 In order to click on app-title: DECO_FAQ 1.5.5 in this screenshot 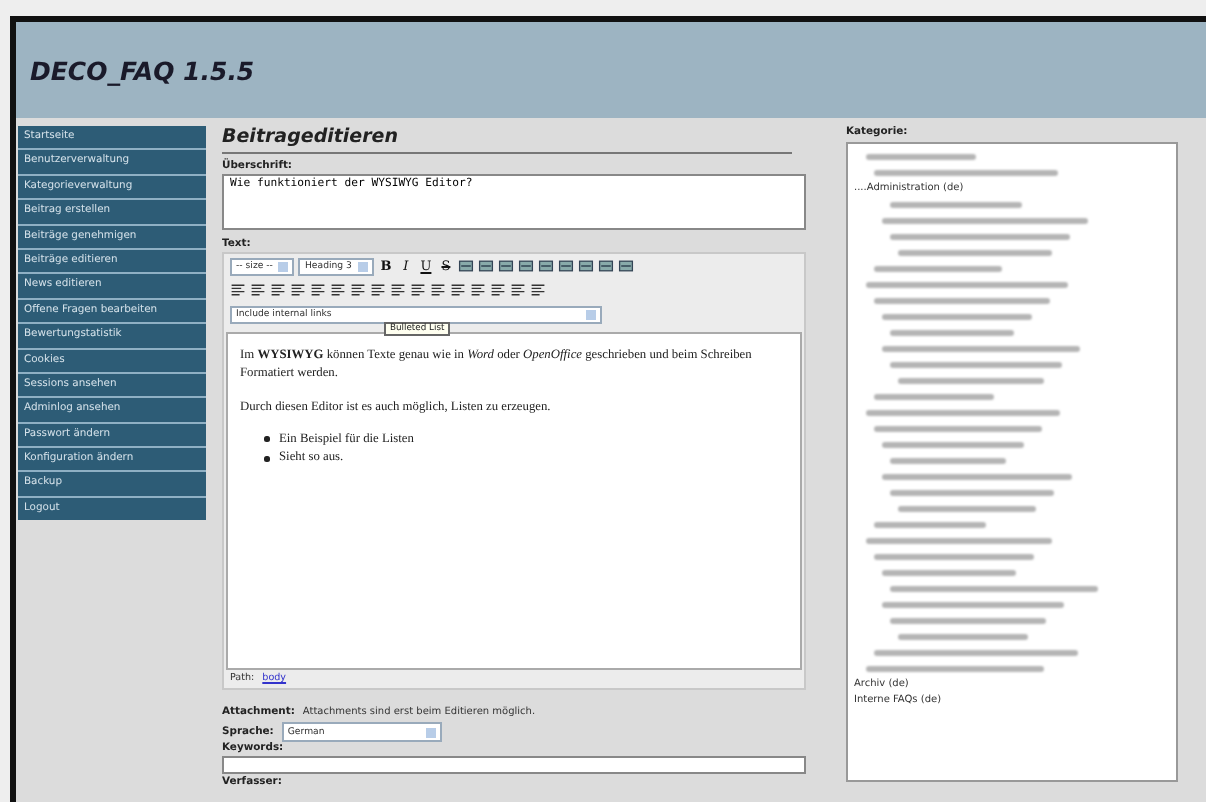, I will do `click(142, 70)`.